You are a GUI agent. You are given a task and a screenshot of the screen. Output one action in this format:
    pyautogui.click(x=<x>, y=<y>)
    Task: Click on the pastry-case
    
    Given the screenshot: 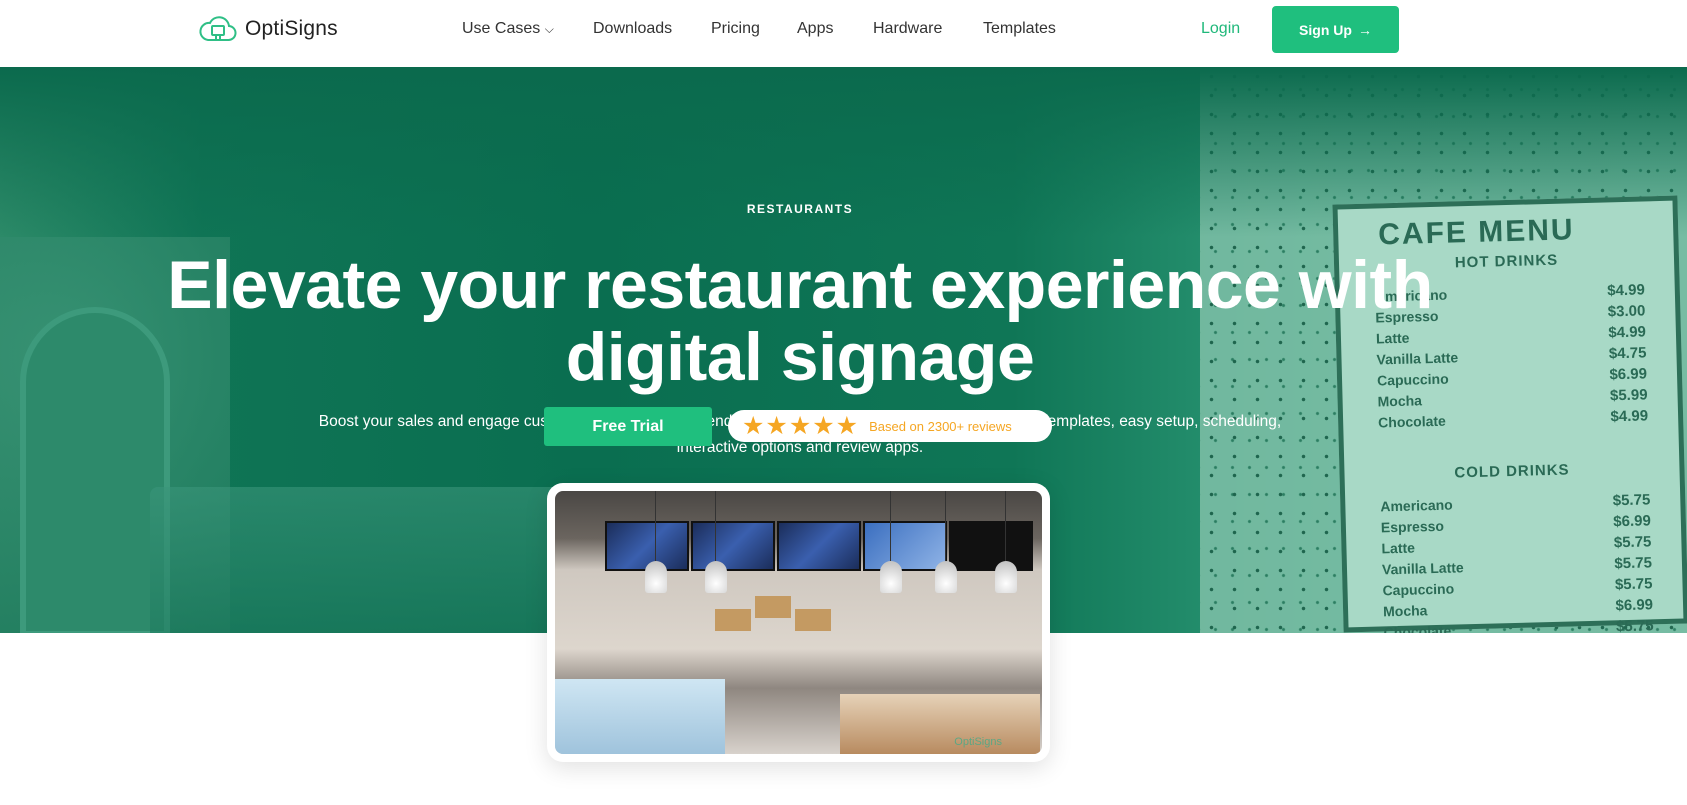 What is the action you would take?
    pyautogui.click(x=940, y=724)
    